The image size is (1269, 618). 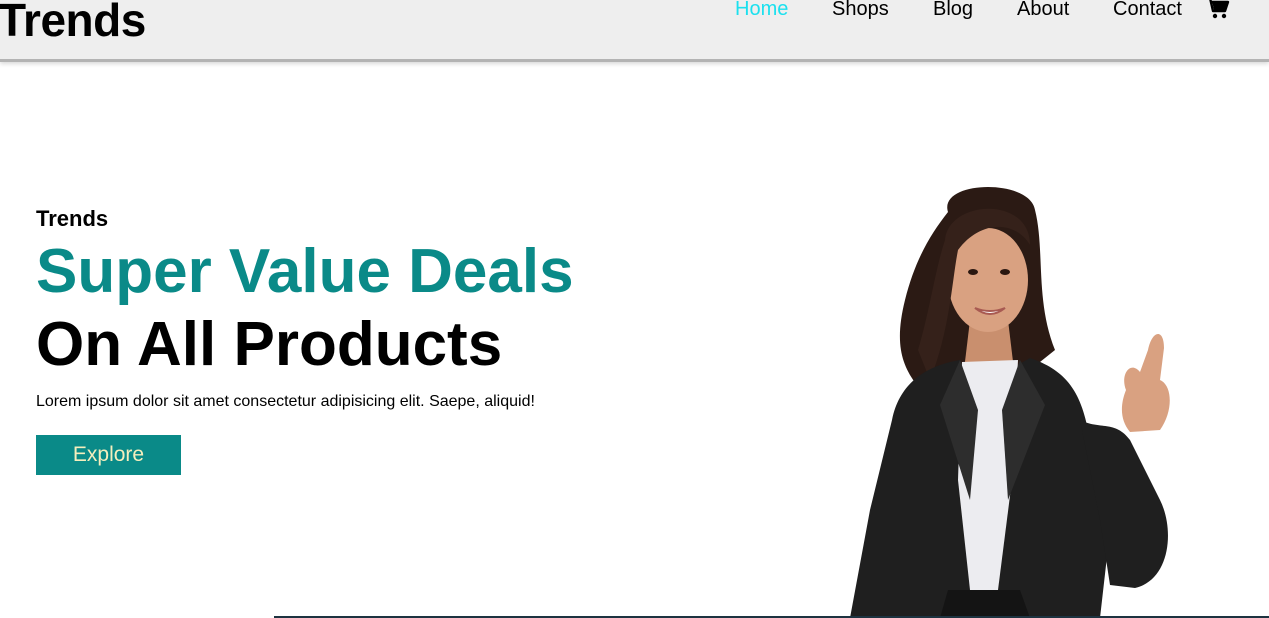 I want to click on shopping-cart-icon, so click(x=1218, y=10).